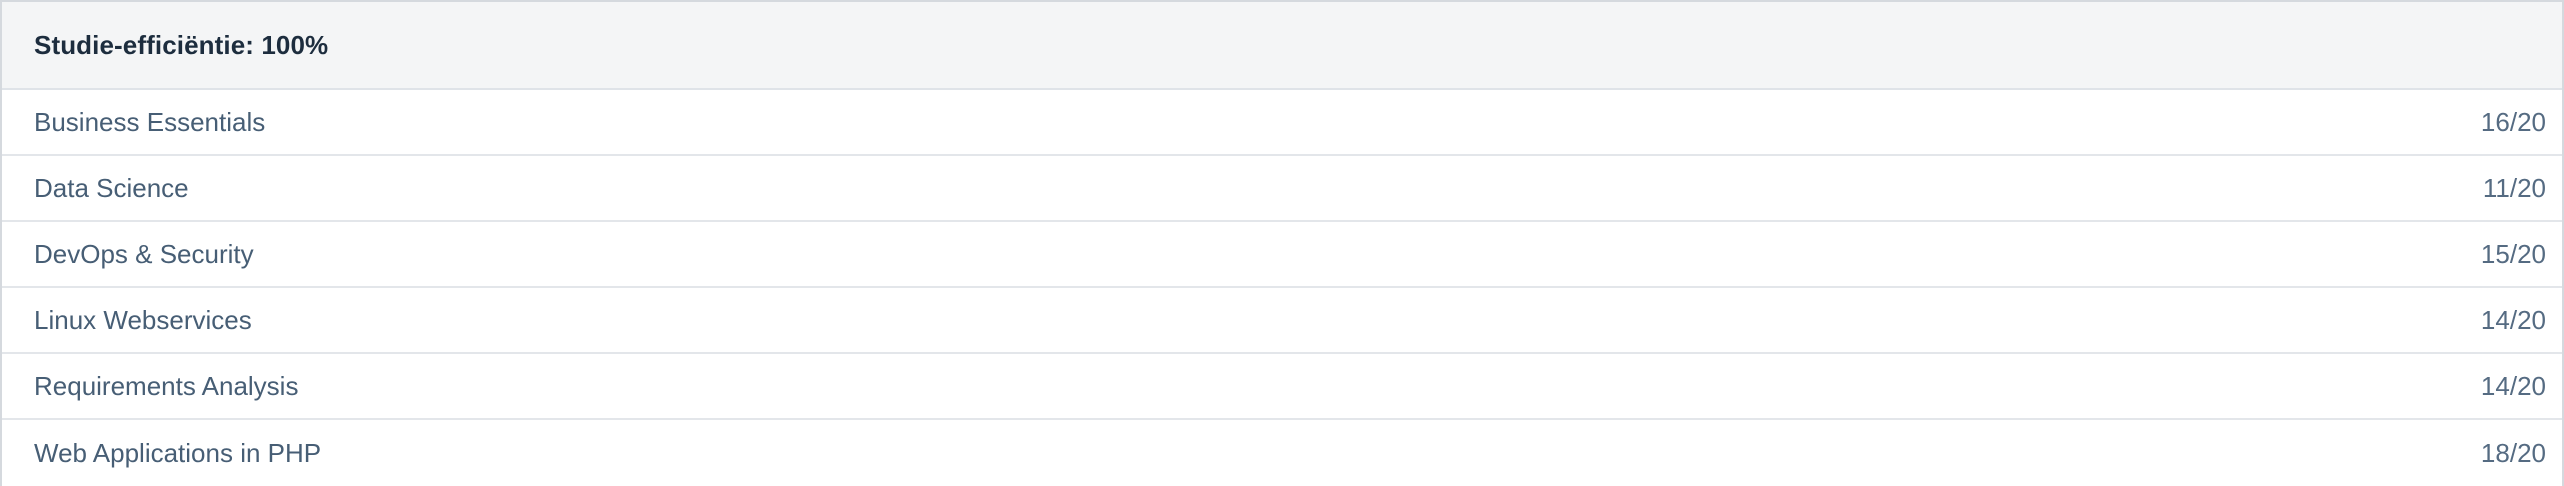 This screenshot has height=486, width=2564. Describe the element at coordinates (1282, 321) in the screenshot. I see `list-item: Linux Webservices 14/20` at that location.